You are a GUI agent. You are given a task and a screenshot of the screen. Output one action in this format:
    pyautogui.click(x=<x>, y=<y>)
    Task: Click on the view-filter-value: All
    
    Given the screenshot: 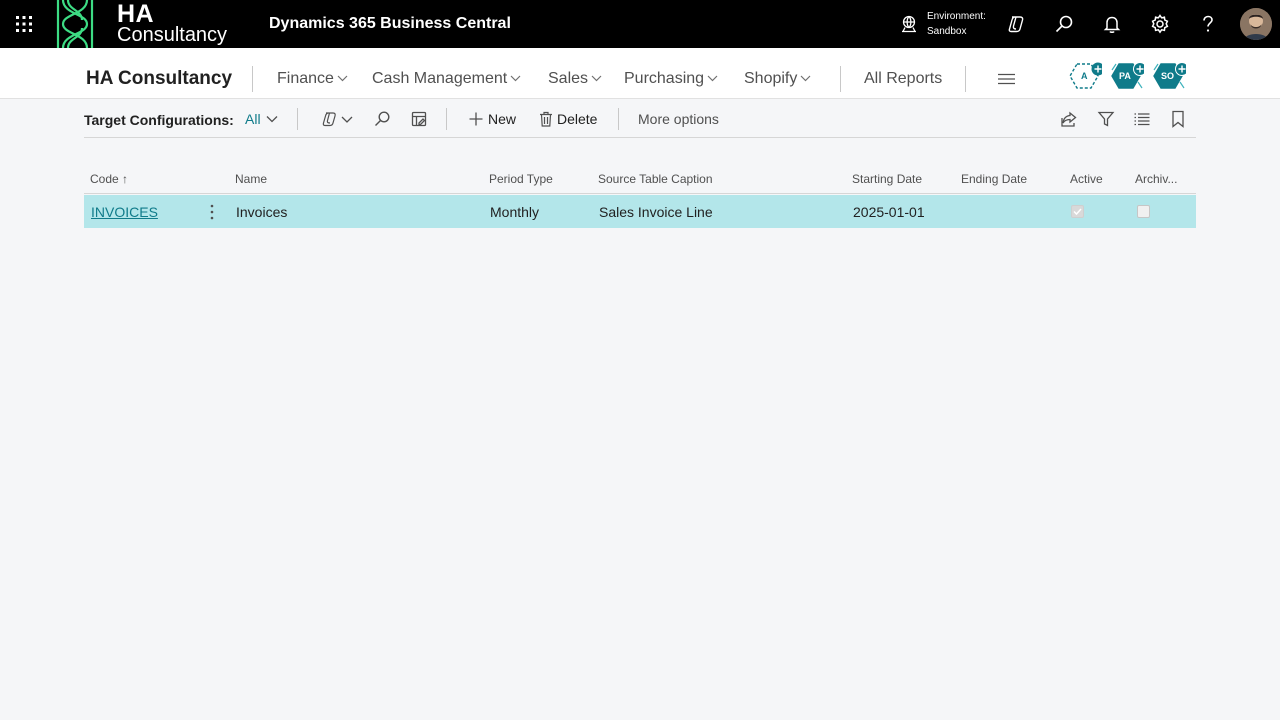 What is the action you would take?
    pyautogui.click(x=253, y=119)
    